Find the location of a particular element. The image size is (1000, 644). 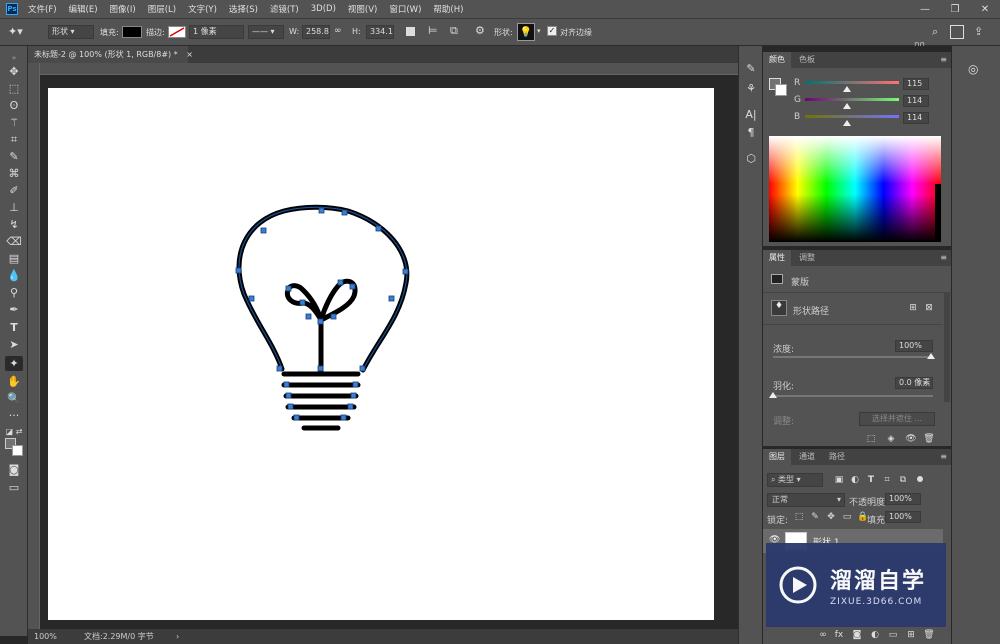

tab-swatches: 色板 is located at coordinates (807, 60).